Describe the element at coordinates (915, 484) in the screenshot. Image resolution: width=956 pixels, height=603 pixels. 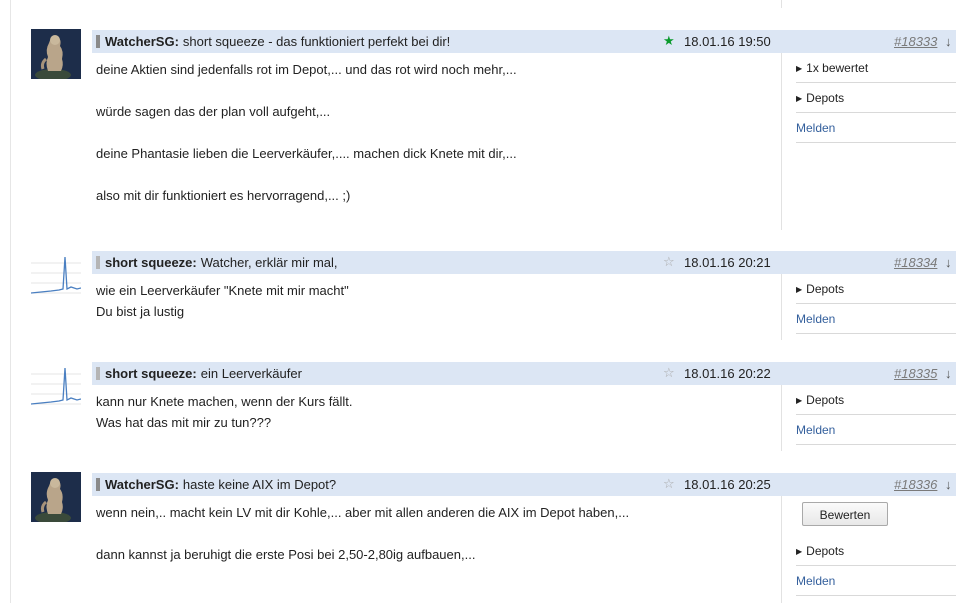
I see `post-number-link: #18336` at that location.